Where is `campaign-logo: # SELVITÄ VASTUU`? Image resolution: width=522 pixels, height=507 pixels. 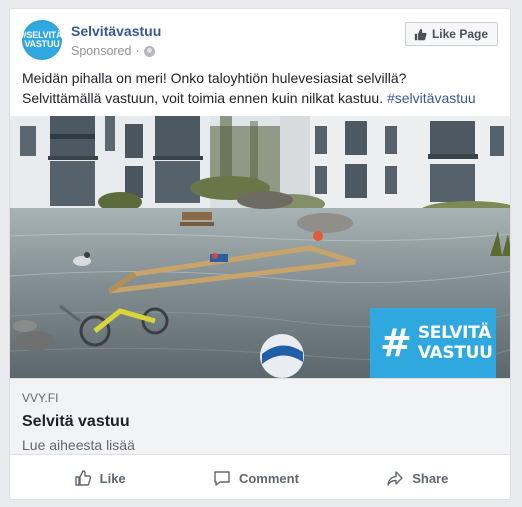
campaign-logo: # SELVITÄ VASTUU is located at coordinates (433, 343).